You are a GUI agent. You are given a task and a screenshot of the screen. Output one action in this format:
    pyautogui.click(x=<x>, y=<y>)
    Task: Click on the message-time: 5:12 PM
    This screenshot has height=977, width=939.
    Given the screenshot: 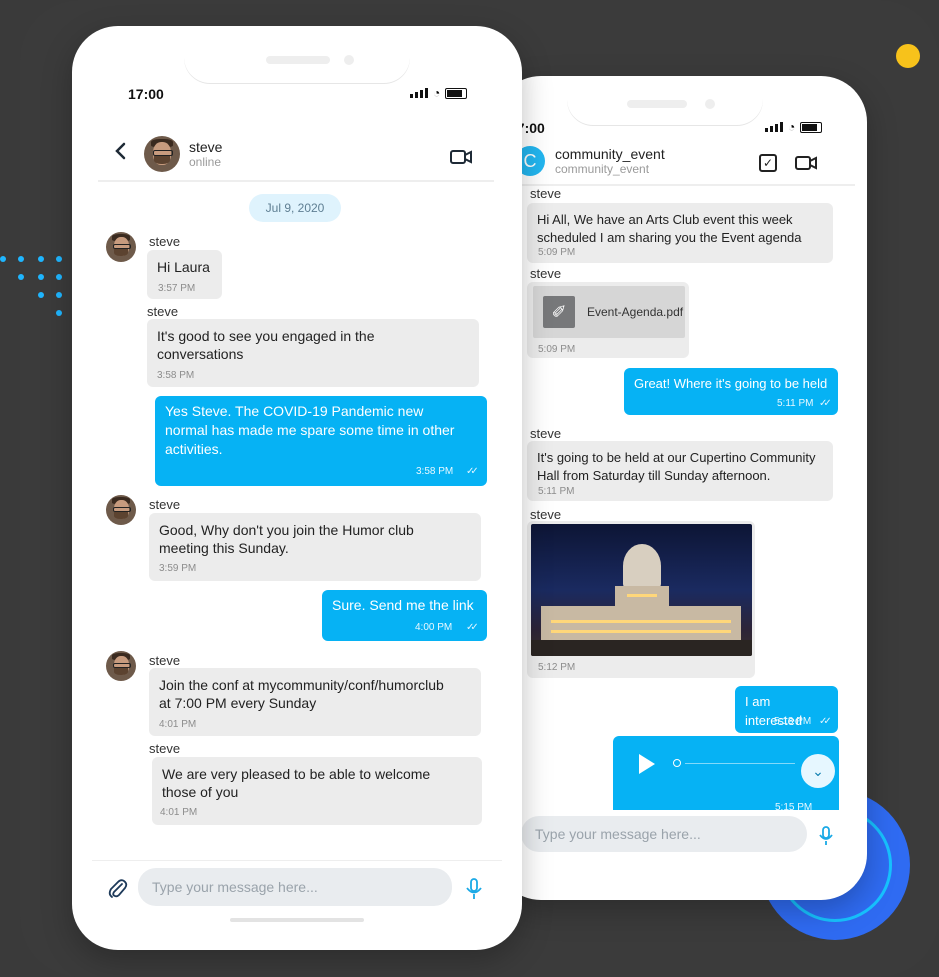 What is the action you would take?
    pyautogui.click(x=557, y=667)
    